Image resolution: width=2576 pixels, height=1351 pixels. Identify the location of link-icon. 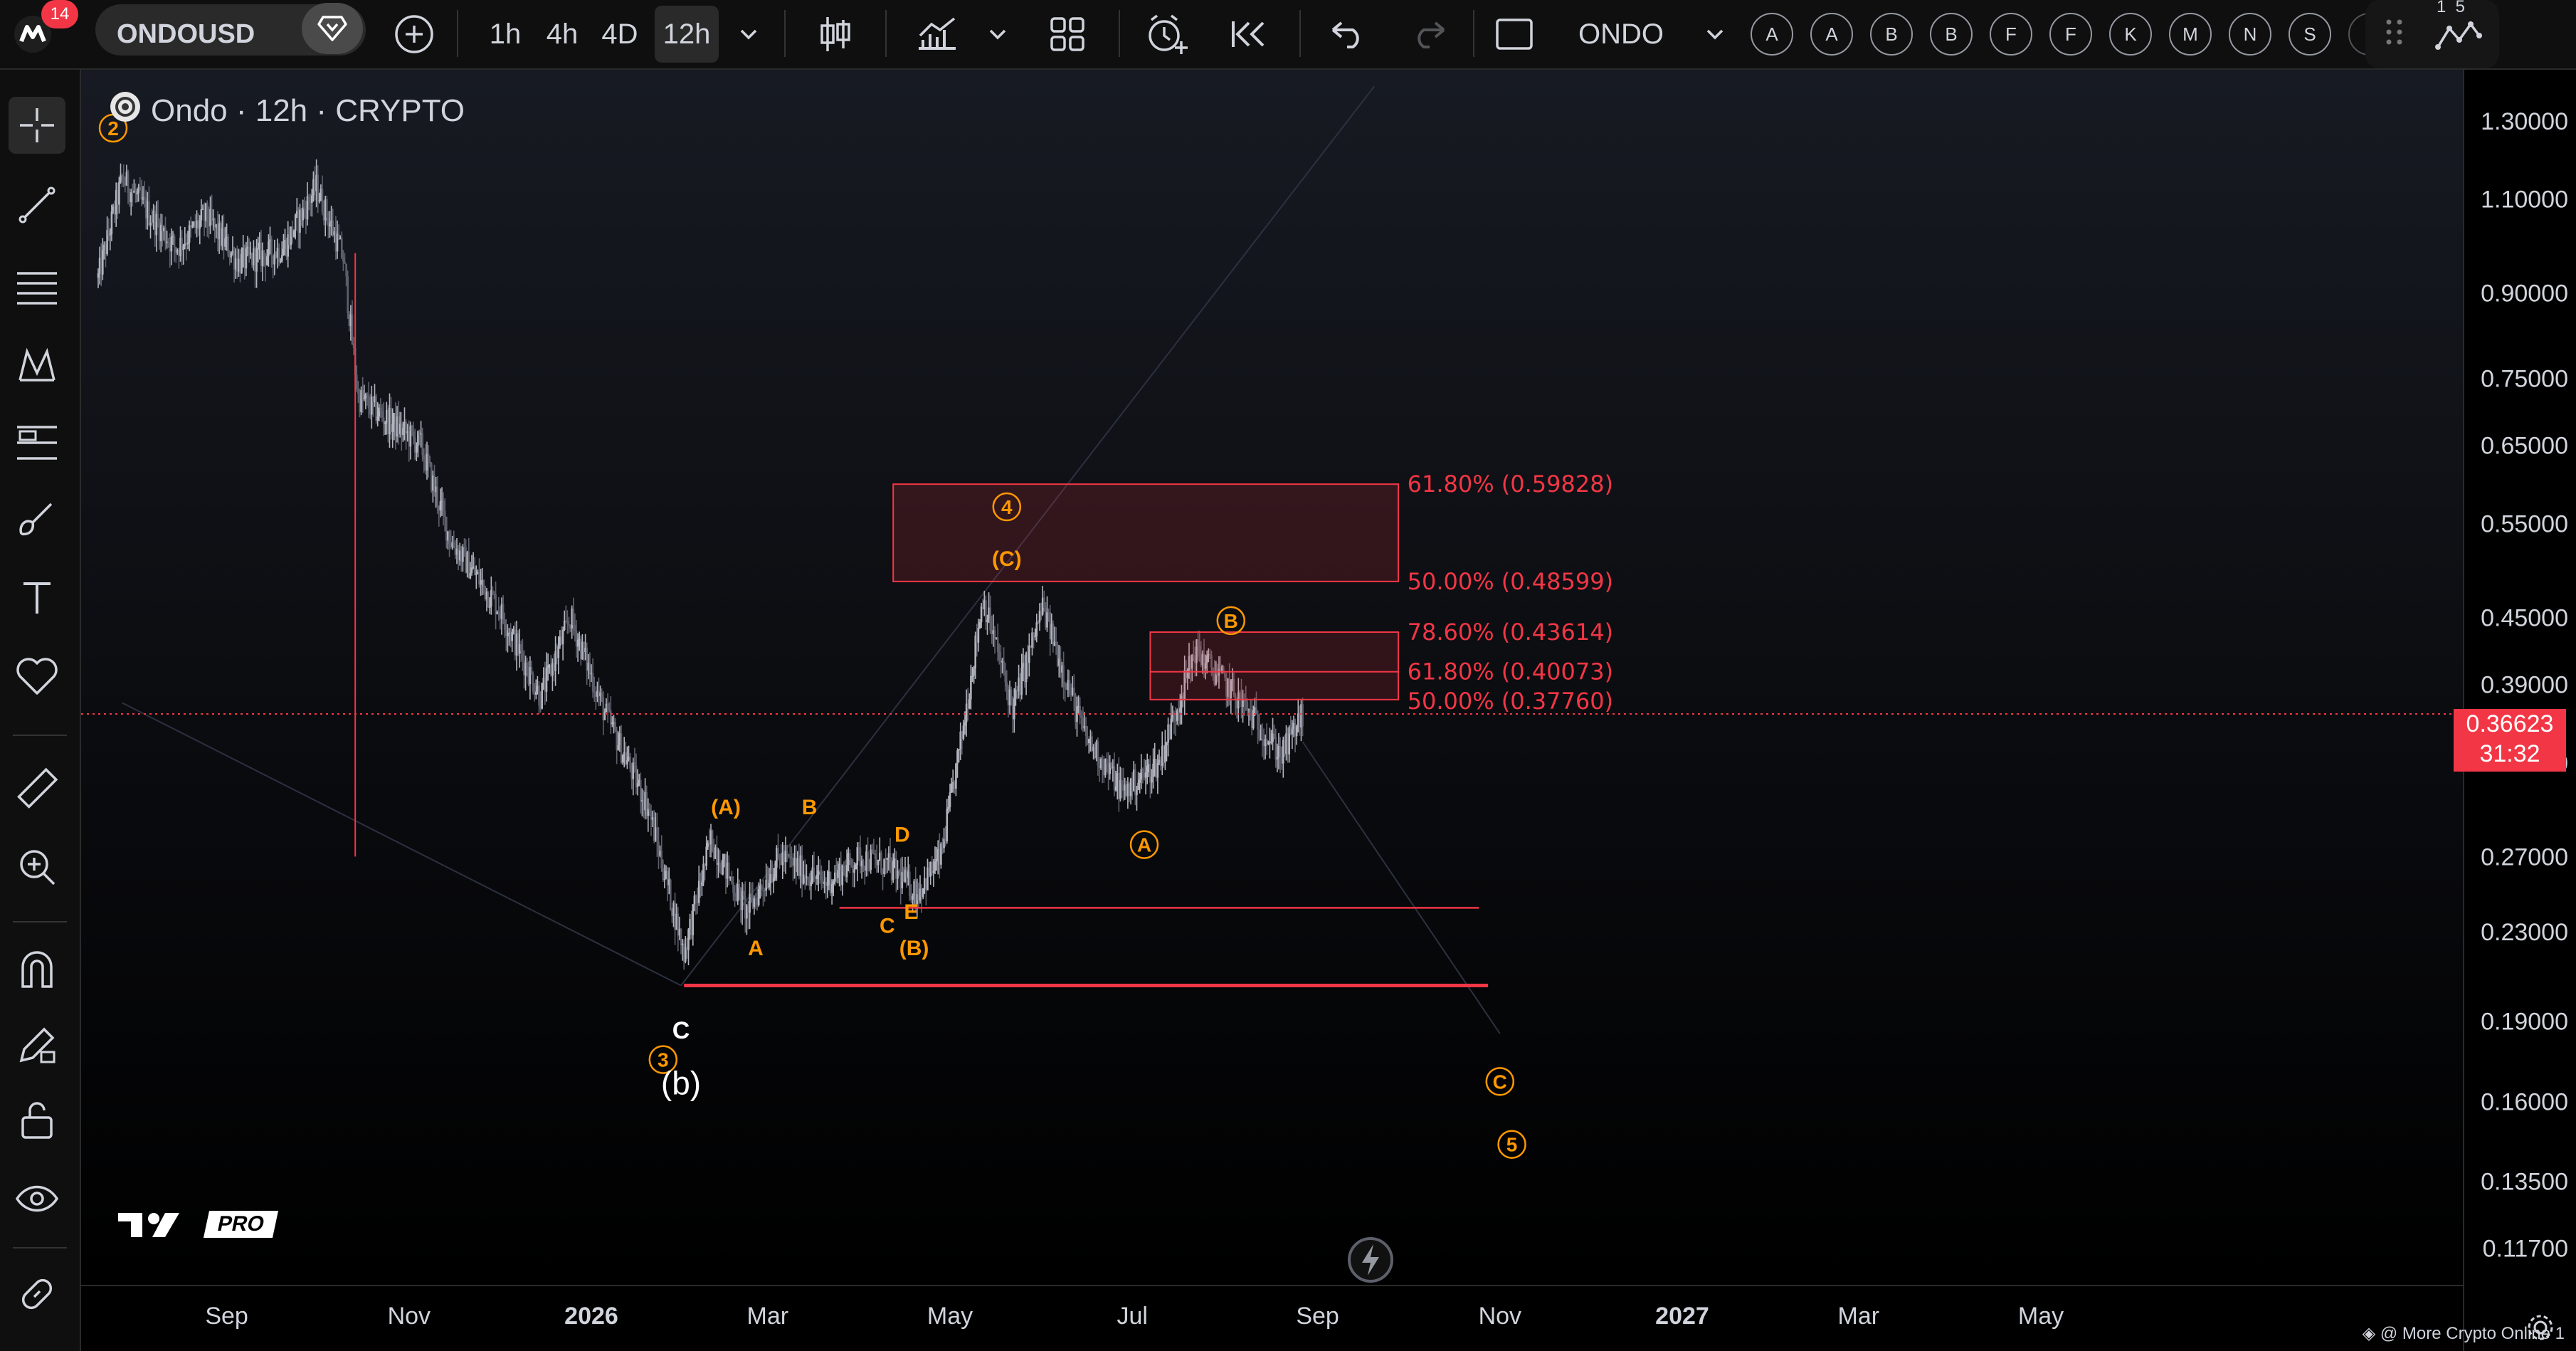
(37, 1294).